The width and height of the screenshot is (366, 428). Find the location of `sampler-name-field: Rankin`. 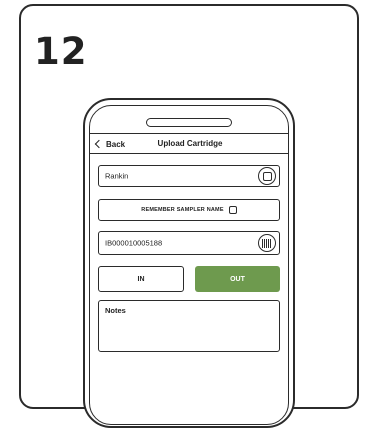

sampler-name-field: Rankin is located at coordinates (189, 176).